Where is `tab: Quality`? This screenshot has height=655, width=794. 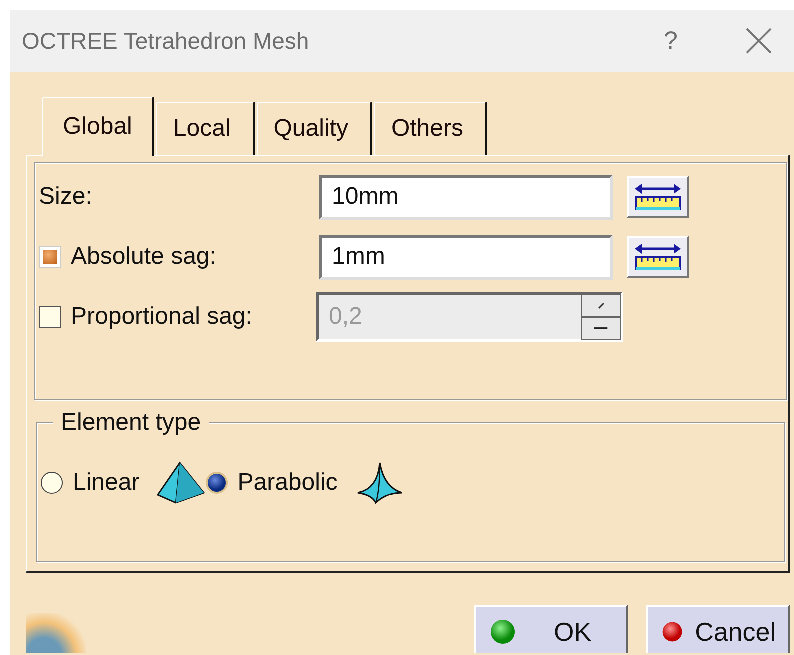
tab: Quality is located at coordinates (314, 128).